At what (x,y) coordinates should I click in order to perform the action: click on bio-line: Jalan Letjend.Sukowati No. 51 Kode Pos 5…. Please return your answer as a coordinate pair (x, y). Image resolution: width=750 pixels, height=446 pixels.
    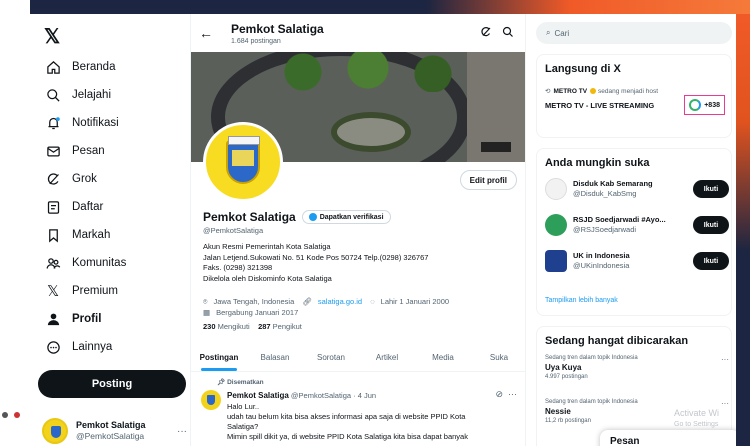
    Looking at the image, I should click on (316, 257).